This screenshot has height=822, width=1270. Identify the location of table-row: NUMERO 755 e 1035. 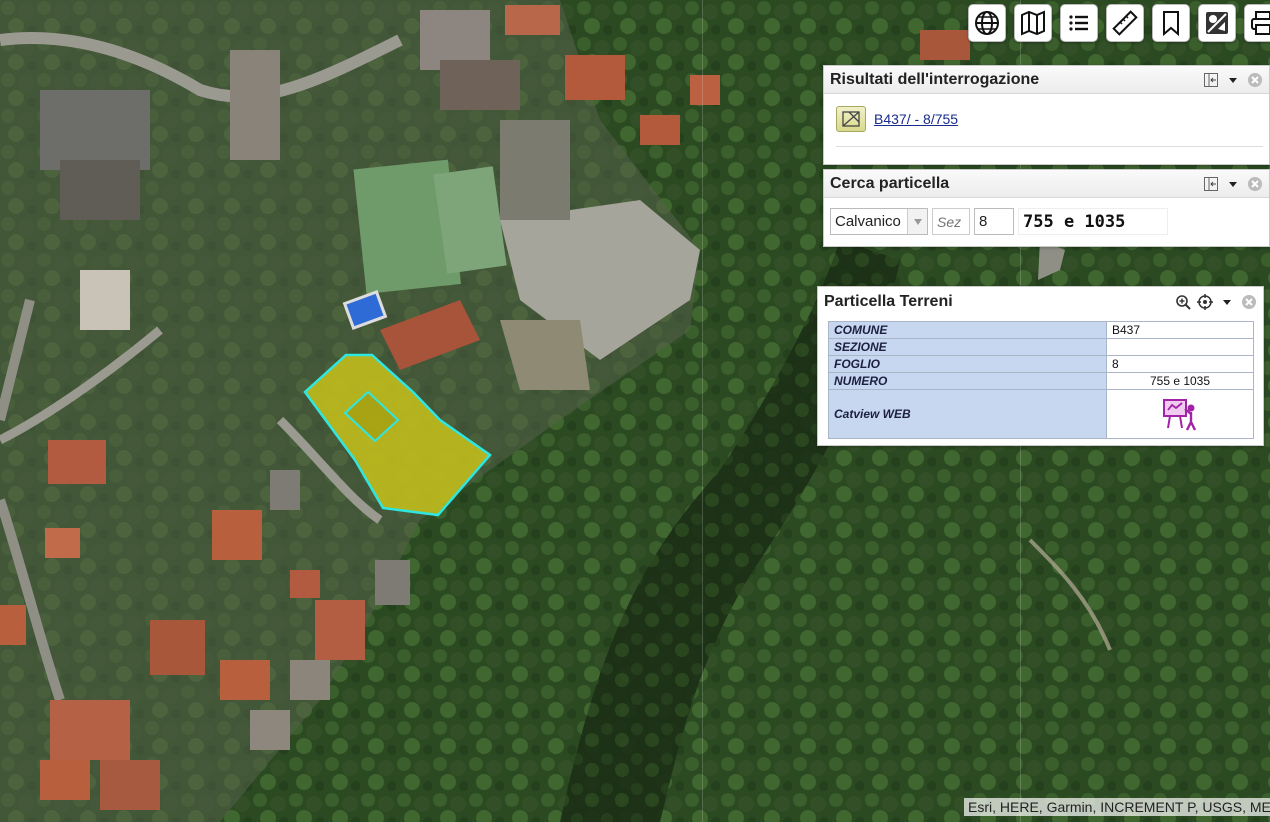
(1041, 381).